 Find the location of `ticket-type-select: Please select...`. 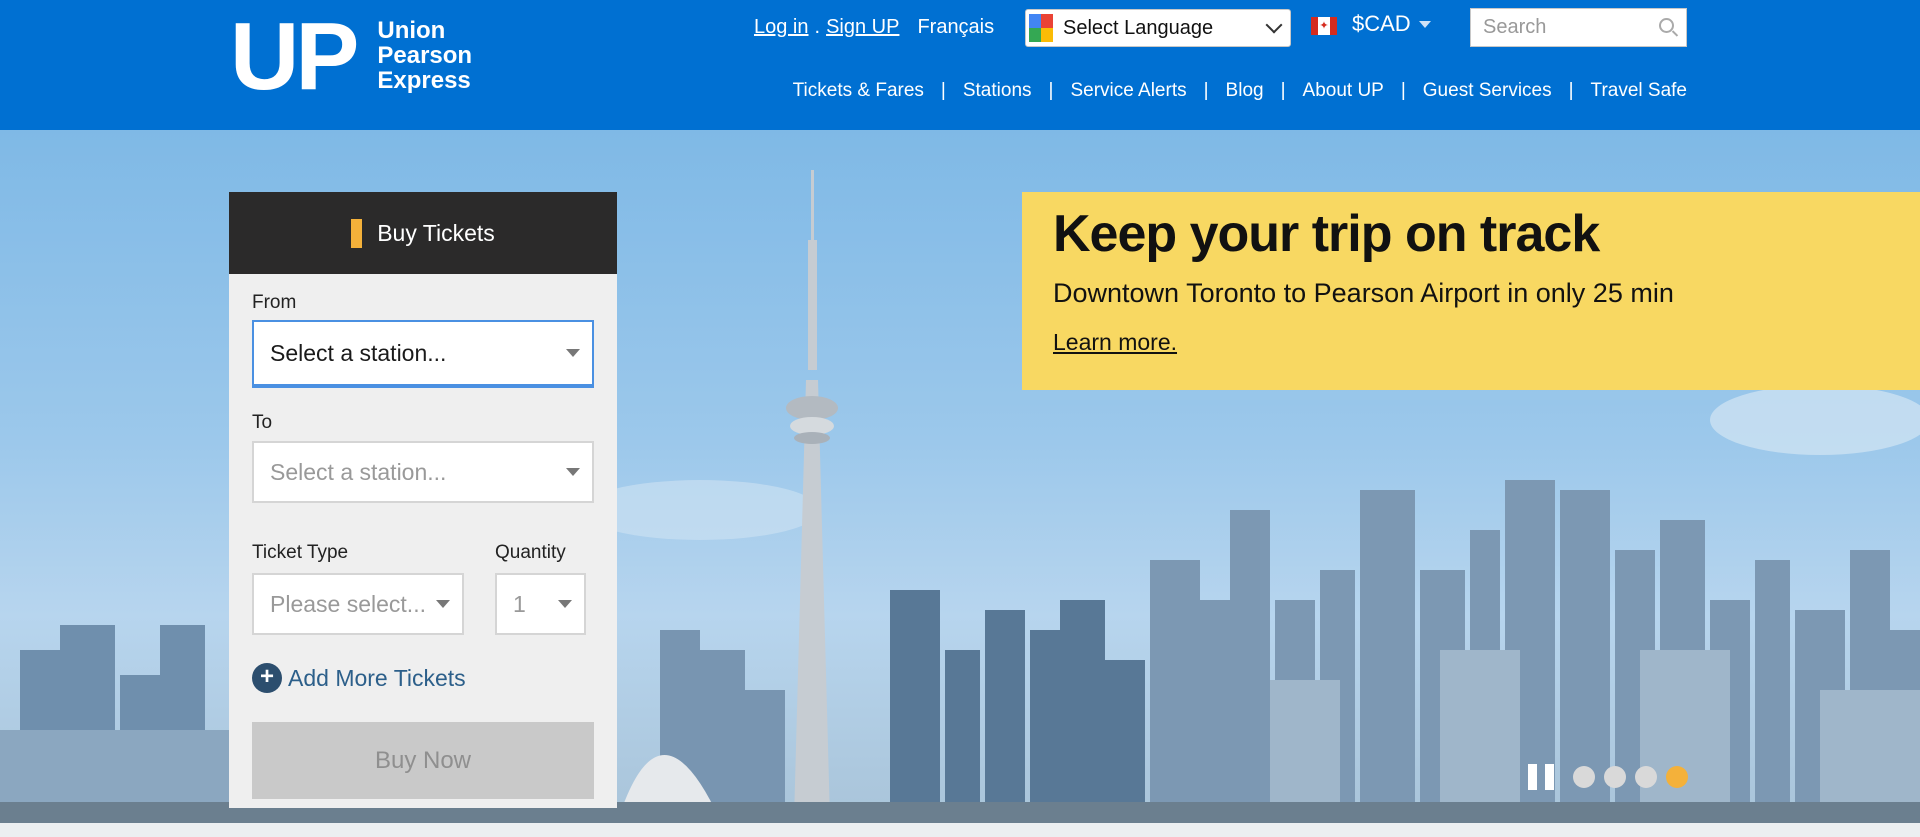

ticket-type-select: Please select... is located at coordinates (358, 604).